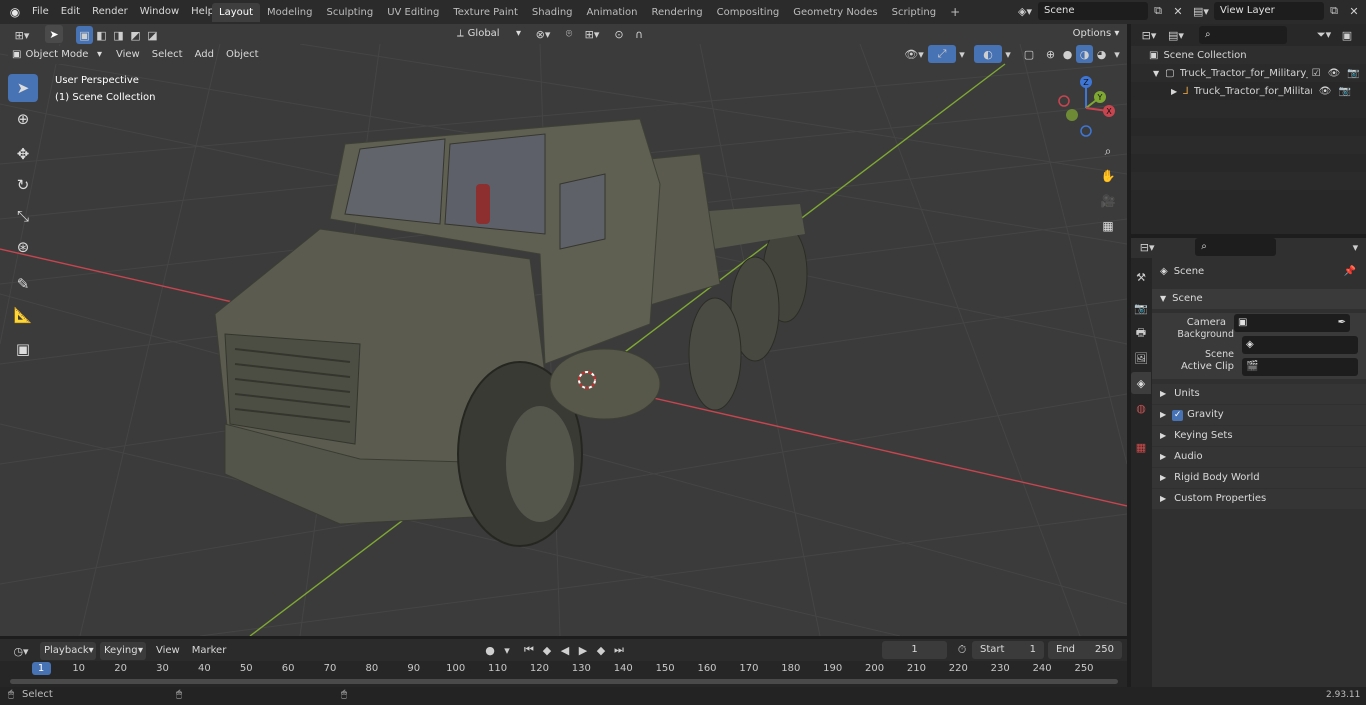 Image resolution: width=1366 pixels, height=705 pixels. Describe the element at coordinates (1141, 277) in the screenshot. I see `tool-tab-icon: ⚒` at that location.